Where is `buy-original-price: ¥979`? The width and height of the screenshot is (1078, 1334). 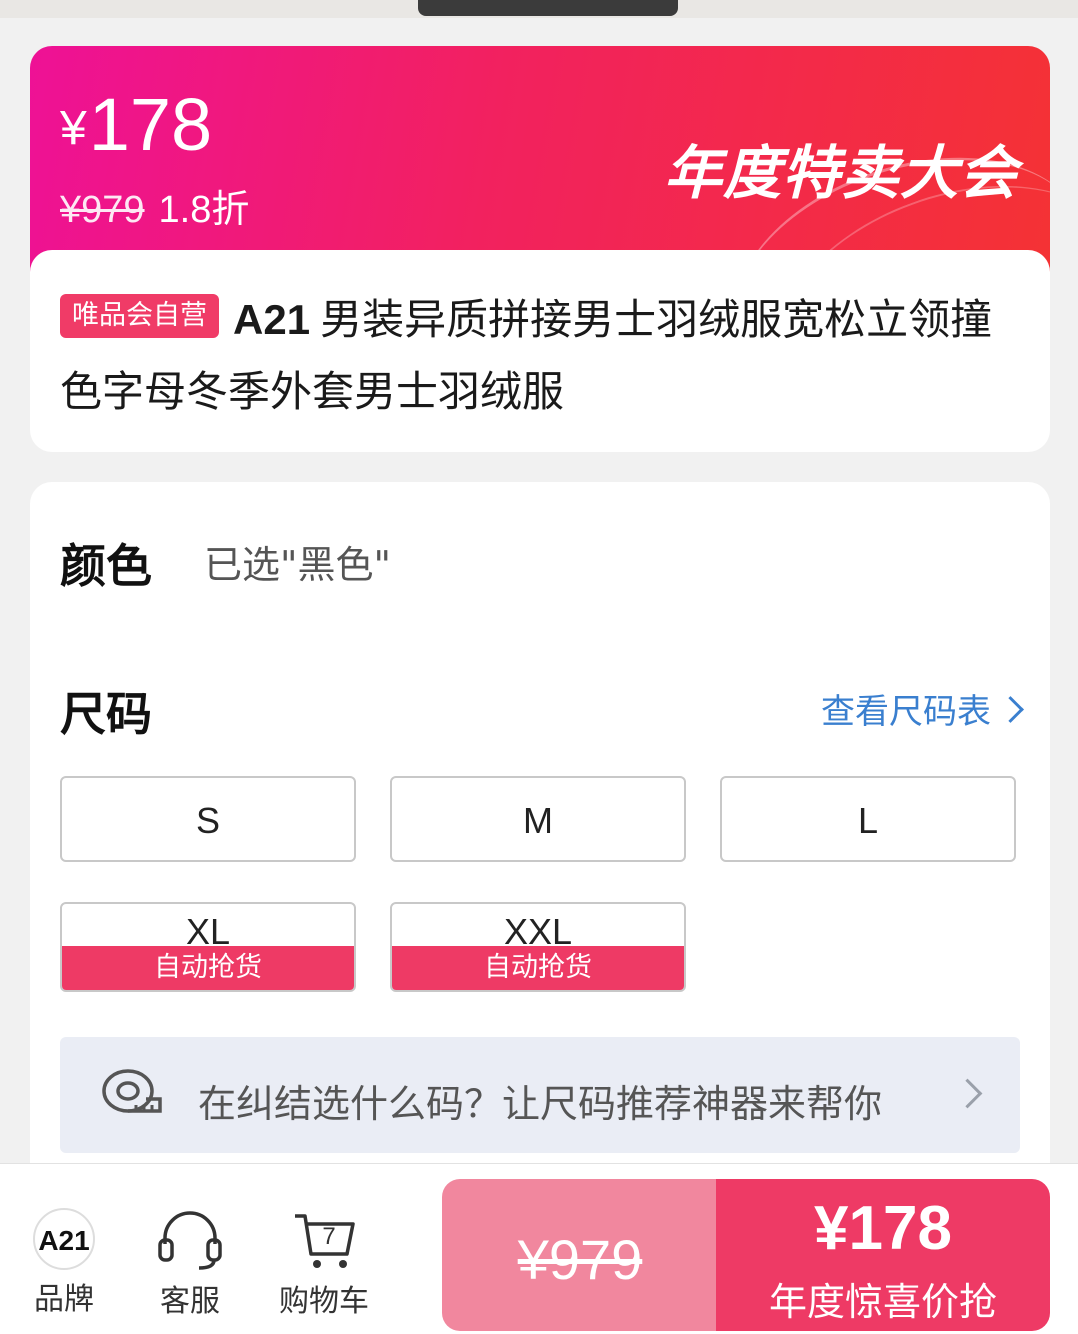
buy-original-price: ¥979 is located at coordinates (580, 1259).